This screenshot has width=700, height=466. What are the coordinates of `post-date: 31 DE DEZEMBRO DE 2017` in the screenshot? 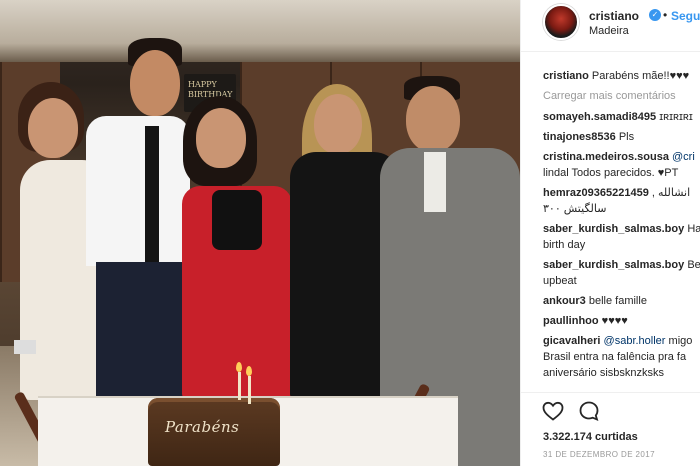 It's located at (599, 454).